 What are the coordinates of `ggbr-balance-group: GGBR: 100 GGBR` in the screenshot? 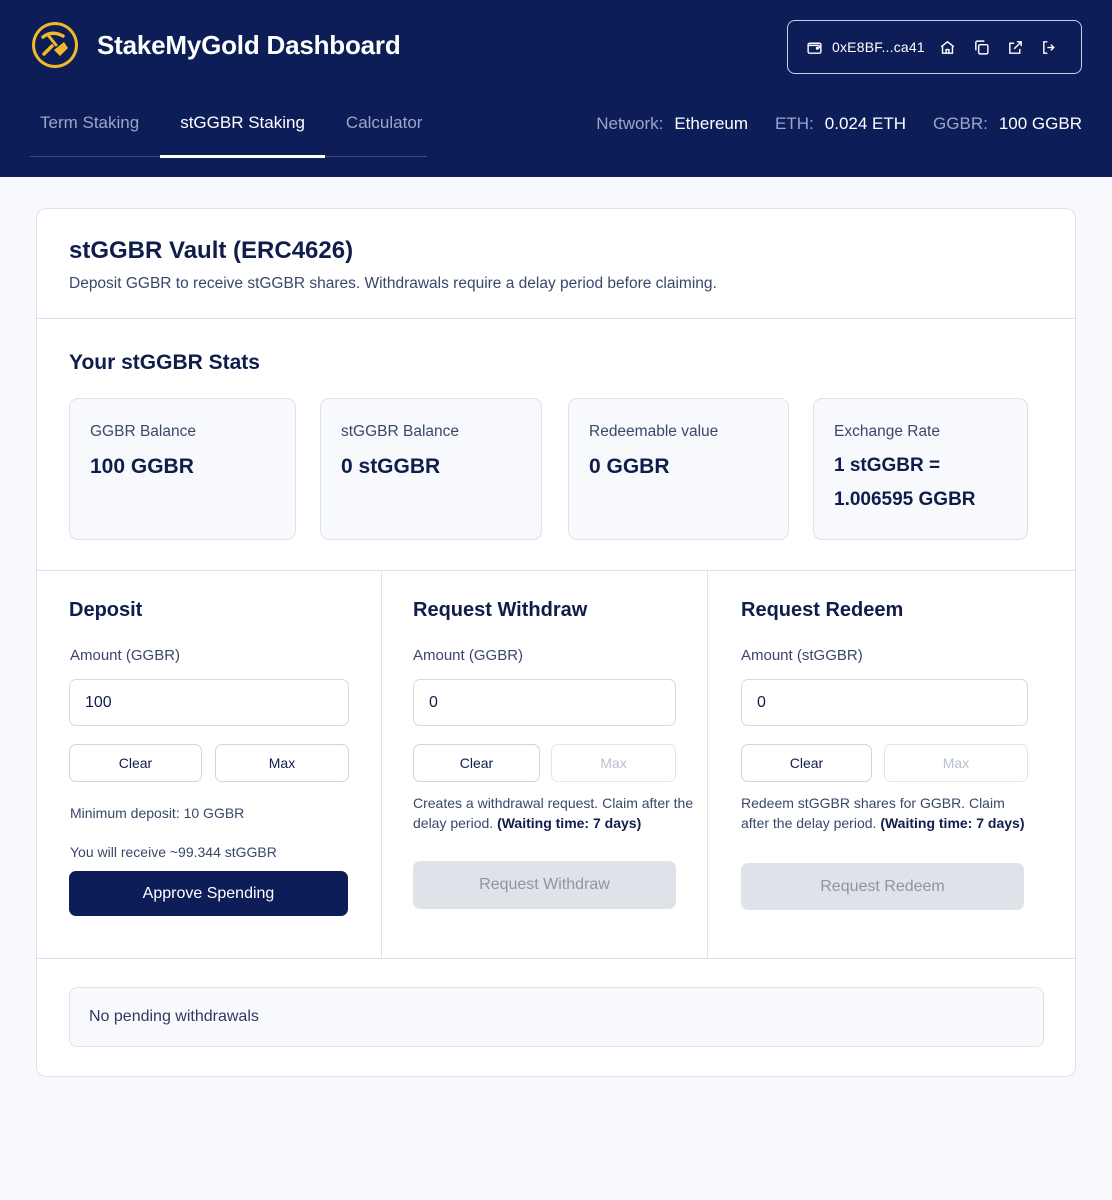 It's located at (1007, 124).